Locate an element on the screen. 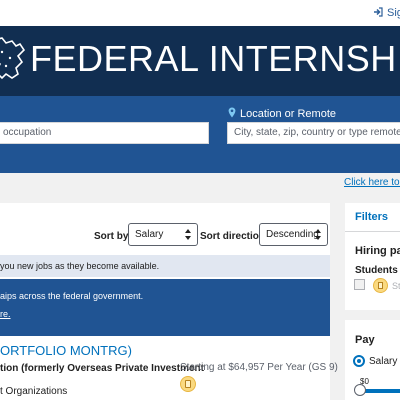 The image size is (400, 400). job-title-link: ORTFOLIO MONTRG) is located at coordinates (66, 350).